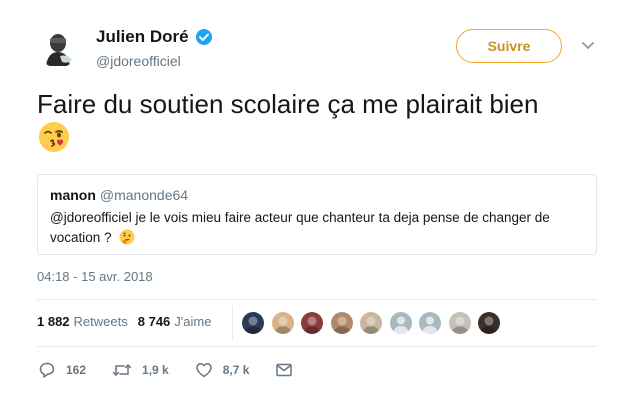 This screenshot has width=633, height=404. I want to click on author-handle: @jdoreofficiel, so click(138, 61).